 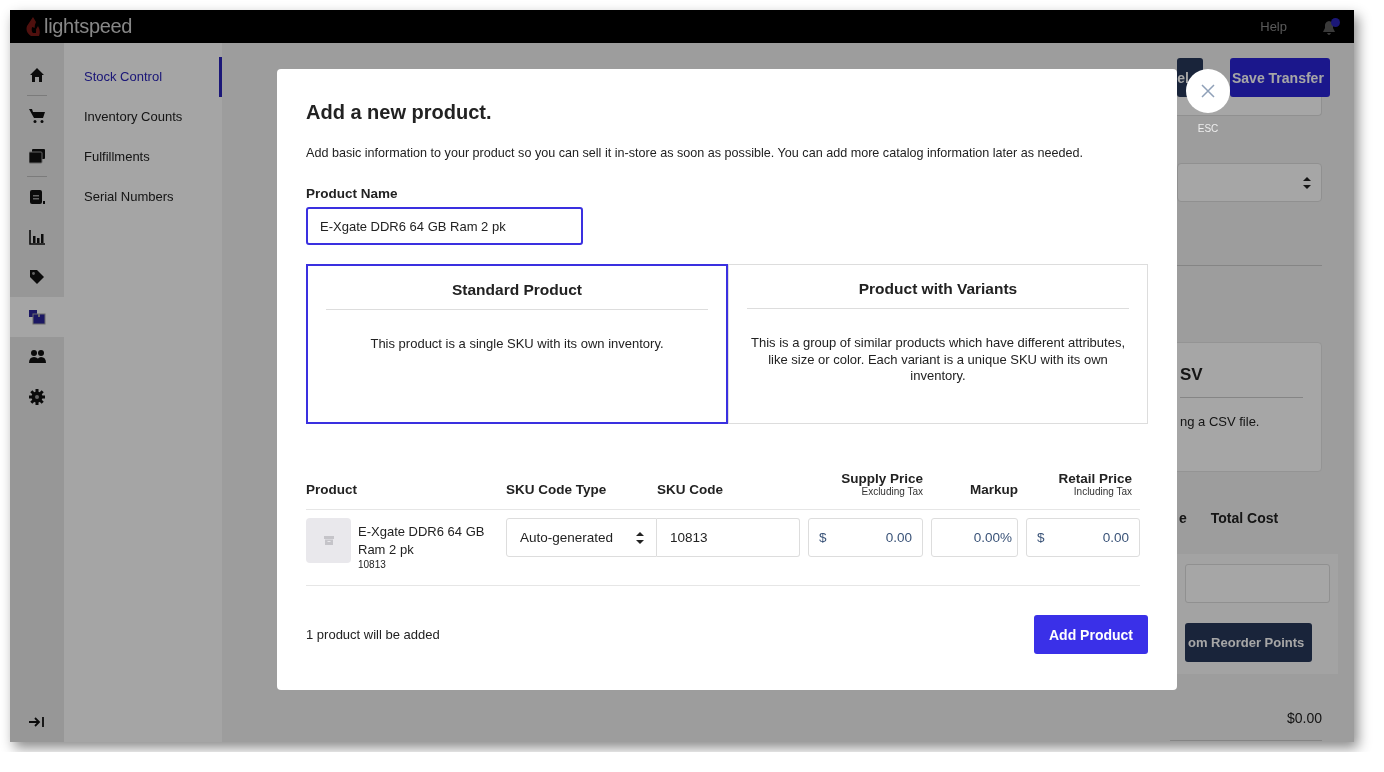 I want to click on column-header: SKU Code, so click(x=690, y=489).